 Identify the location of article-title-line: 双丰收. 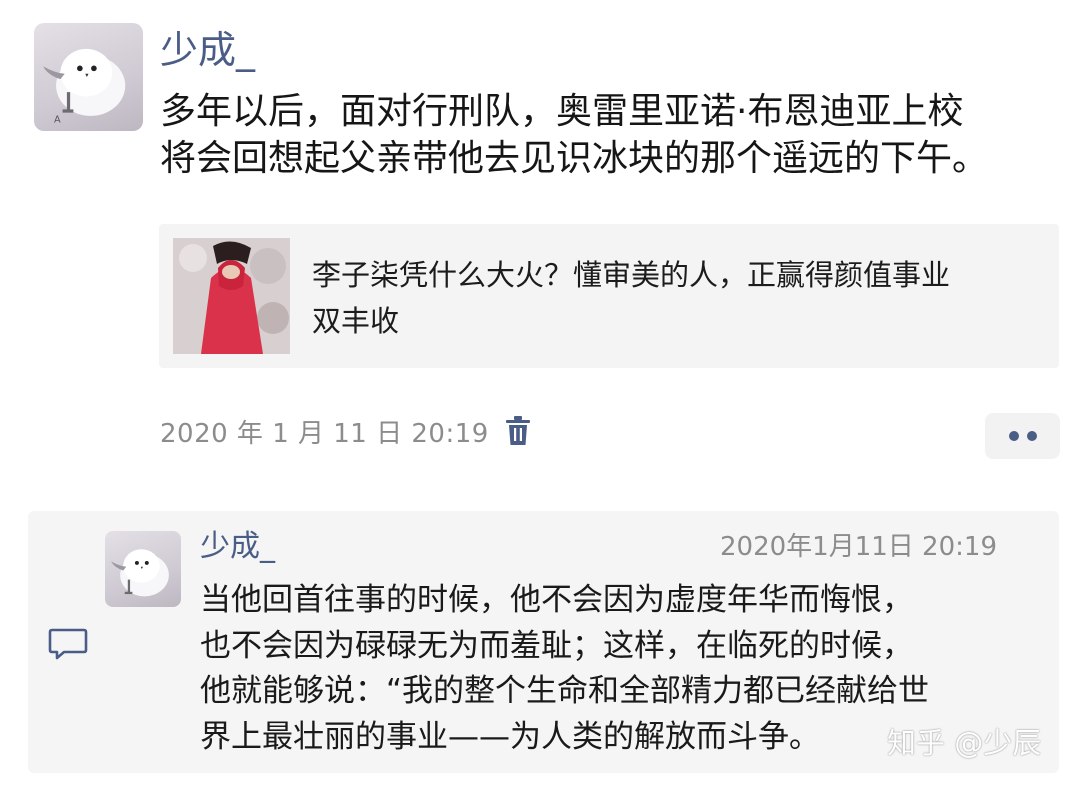
(356, 321).